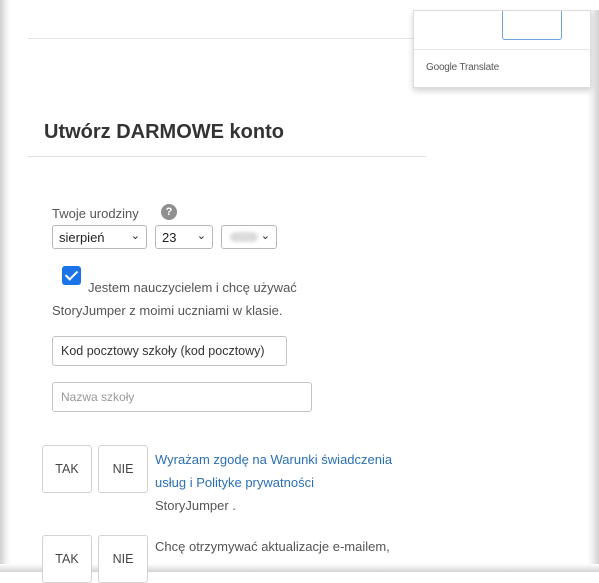 The width and height of the screenshot is (599, 583). What do you see at coordinates (244, 237) in the screenshot?
I see `blurred-year-value` at bounding box center [244, 237].